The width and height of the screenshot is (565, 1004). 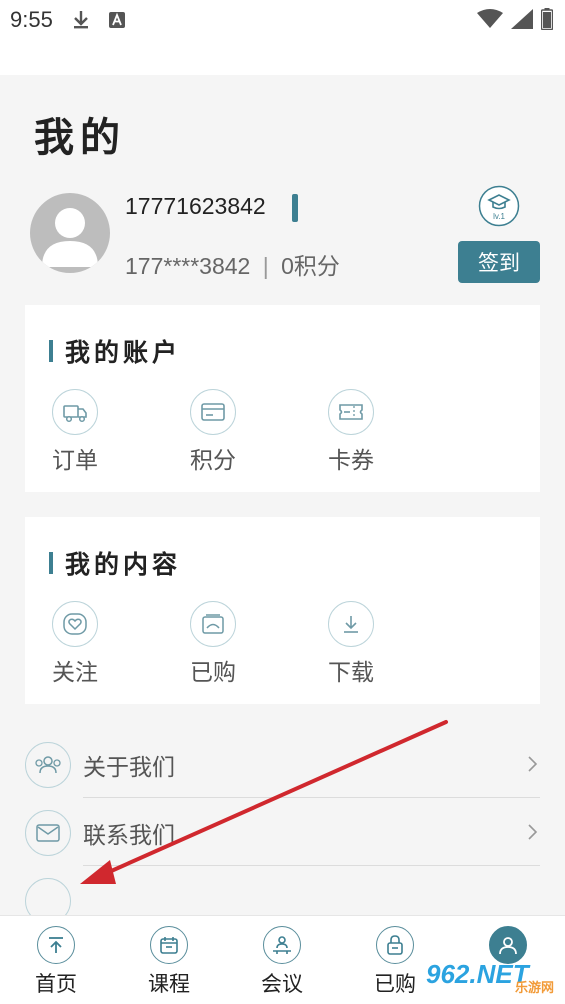 I want to click on masked-phone: 177****3842, so click(x=188, y=266).